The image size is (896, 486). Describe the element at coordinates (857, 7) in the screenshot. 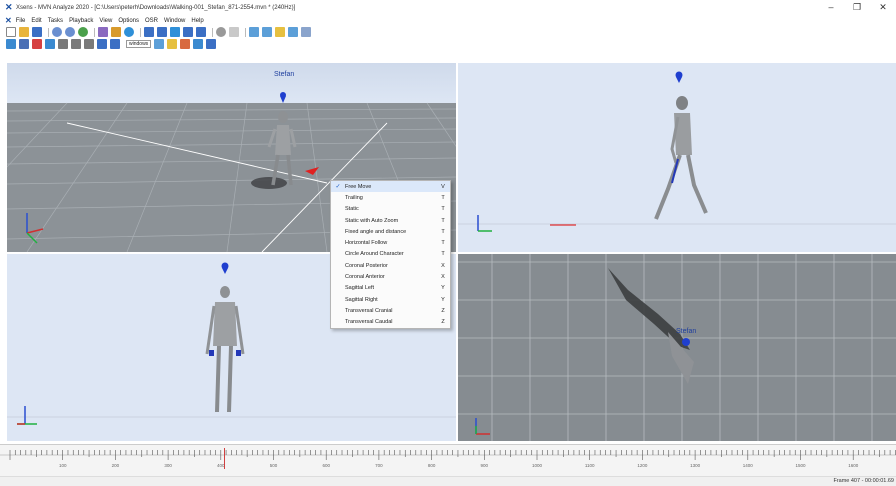

I see `restore-button: ❐` at that location.